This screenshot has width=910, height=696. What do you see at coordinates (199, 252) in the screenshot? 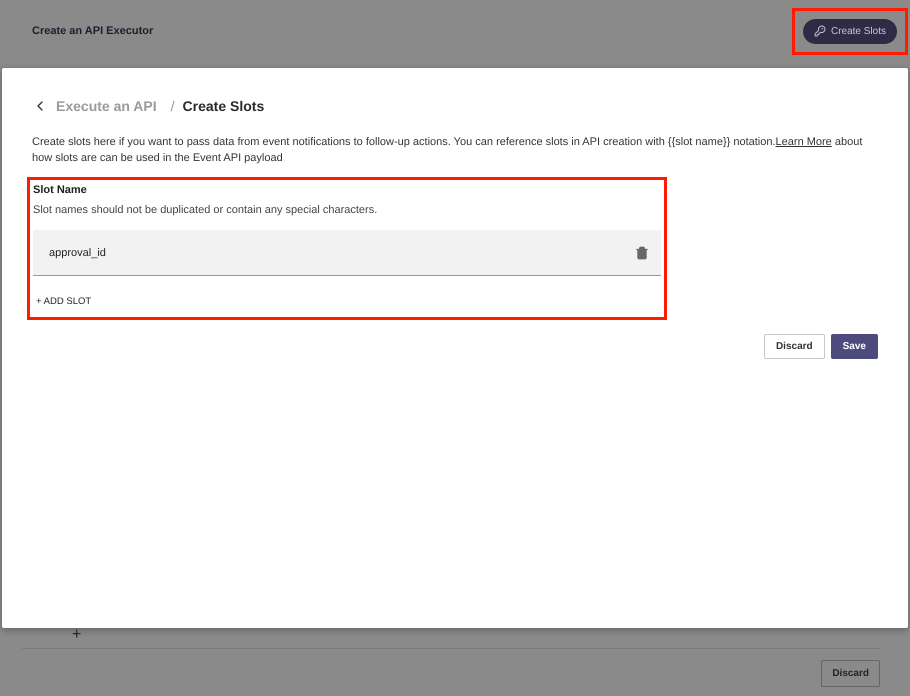
I see `slot-name-input: approval_id` at bounding box center [199, 252].